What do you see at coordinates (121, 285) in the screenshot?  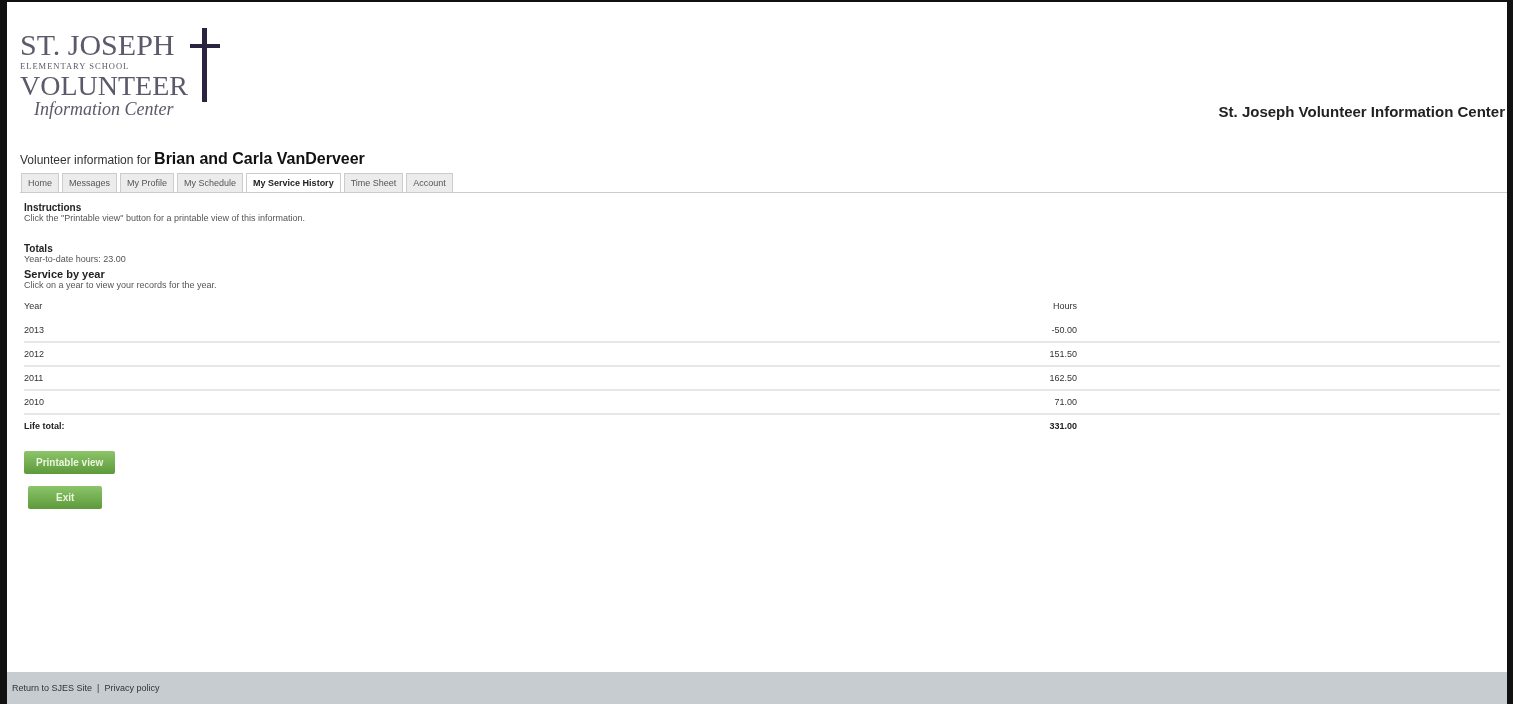 I see `section-text: Click on a year to view your records for the year.` at bounding box center [121, 285].